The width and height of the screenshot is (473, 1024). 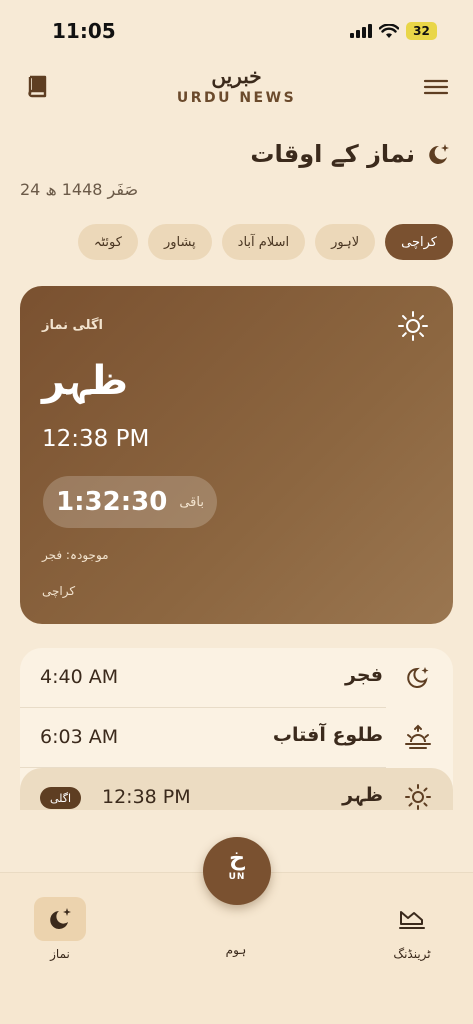 What do you see at coordinates (84, 31) in the screenshot?
I see `status-time: 11:05` at bounding box center [84, 31].